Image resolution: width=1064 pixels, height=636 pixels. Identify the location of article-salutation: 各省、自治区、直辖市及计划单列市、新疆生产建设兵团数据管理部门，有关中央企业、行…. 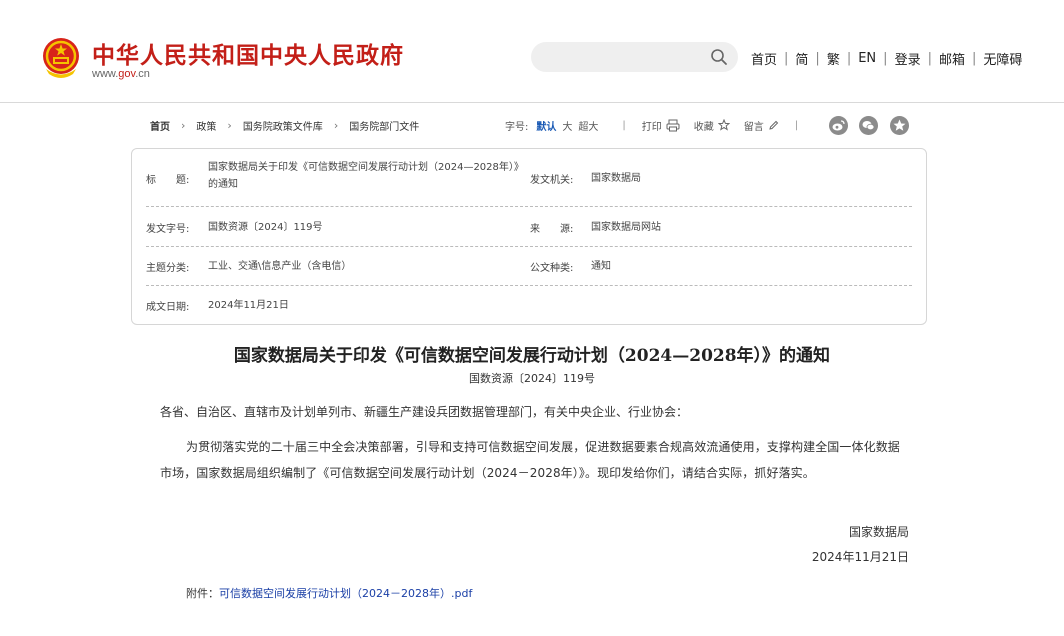
(424, 412).